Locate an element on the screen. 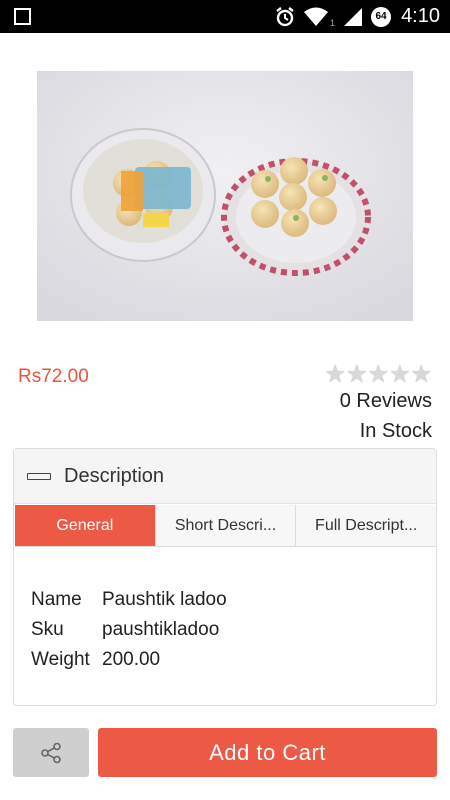 The height and width of the screenshot is (800, 450). info-key: Sku is located at coordinates (47, 629).